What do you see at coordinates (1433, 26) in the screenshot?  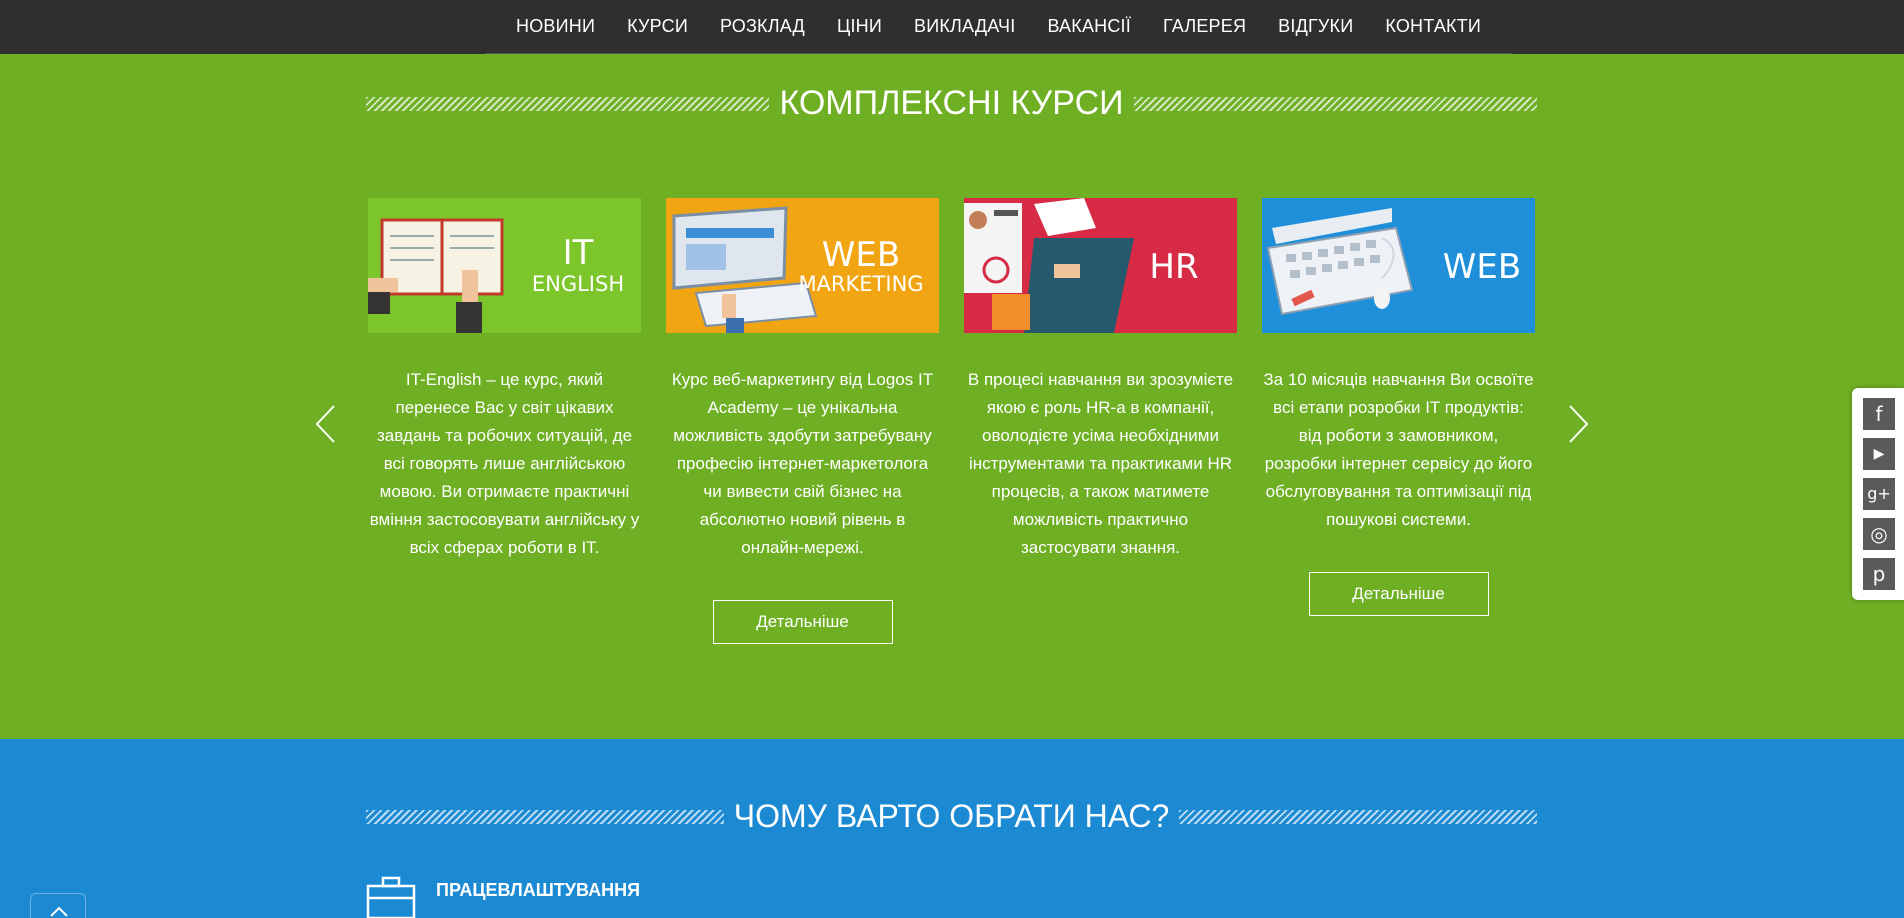 I see `nav-item-contacts: КОНТАКТИ` at bounding box center [1433, 26].